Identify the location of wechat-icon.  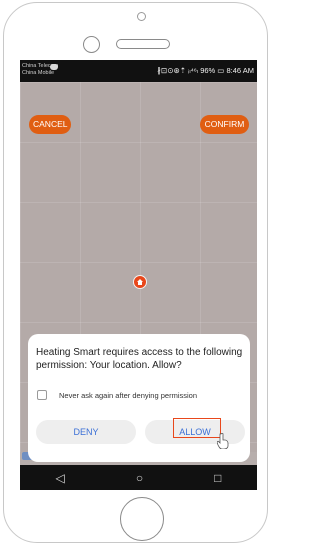
(54, 67).